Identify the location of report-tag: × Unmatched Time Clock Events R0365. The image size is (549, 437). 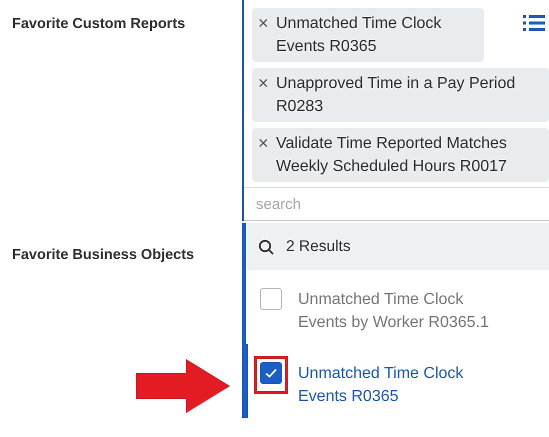
(368, 35).